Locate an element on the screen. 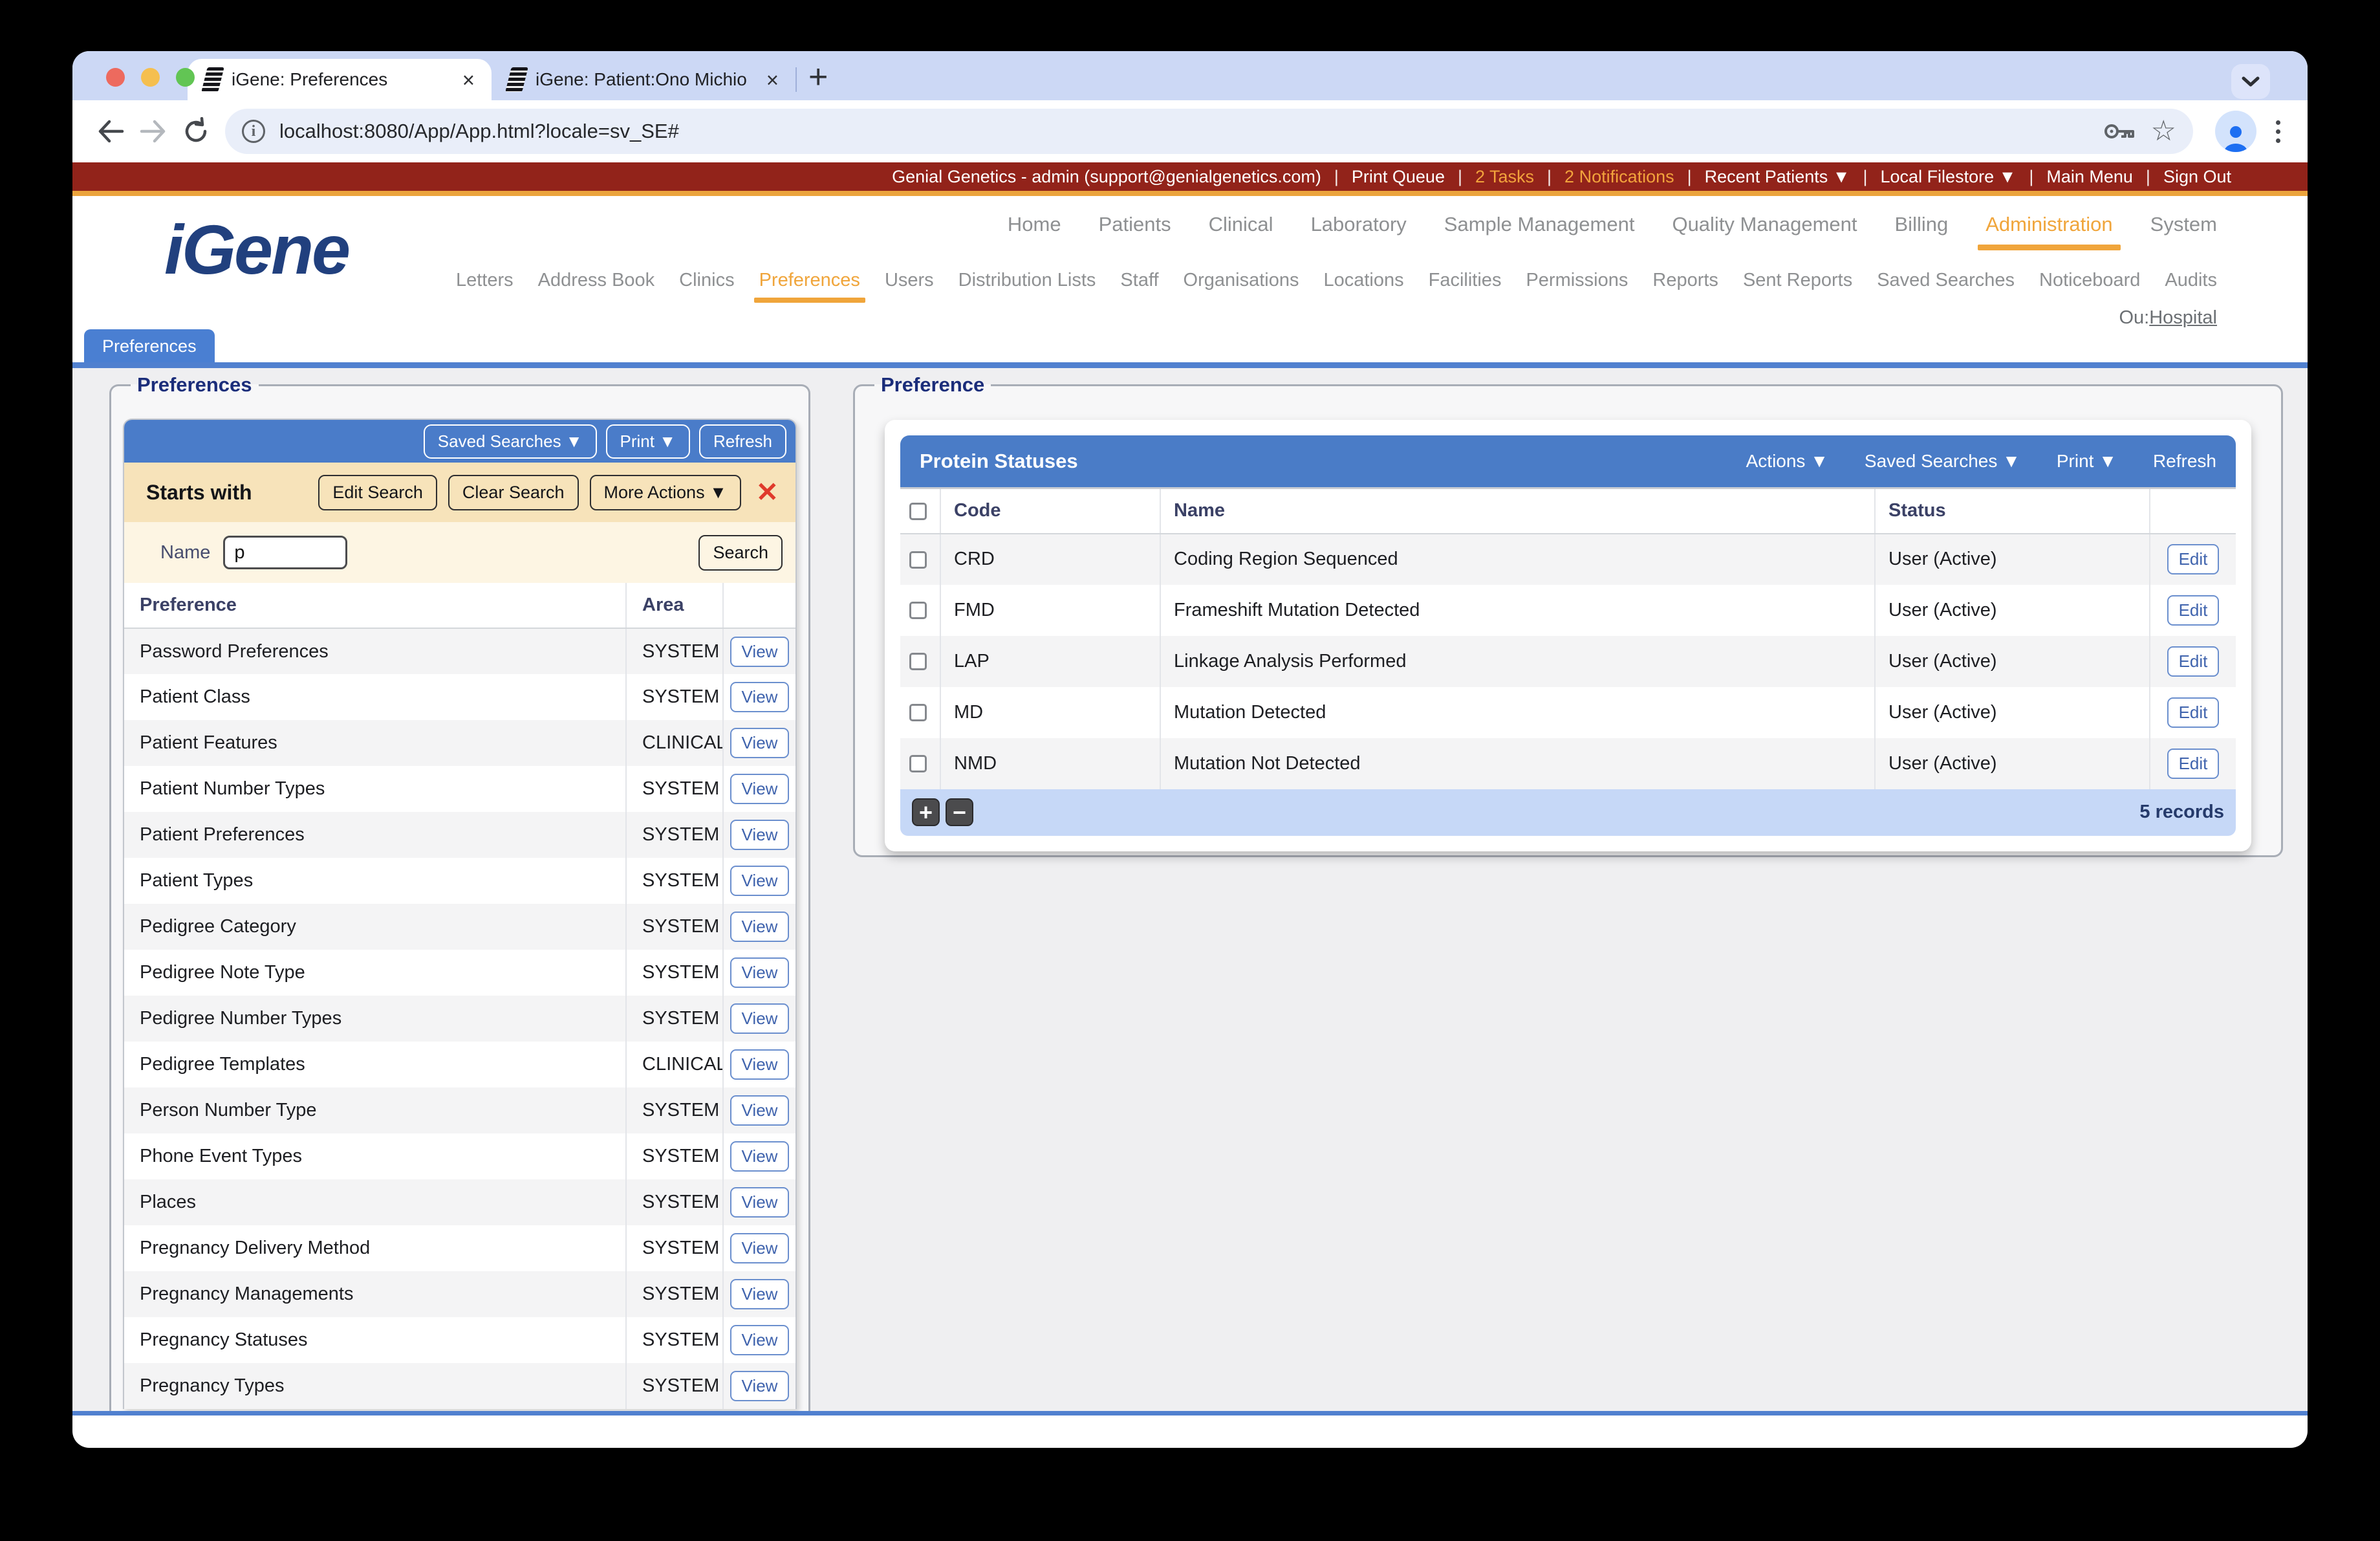 The image size is (2380, 1541). sub-nav-item: Organisations is located at coordinates (1241, 285).